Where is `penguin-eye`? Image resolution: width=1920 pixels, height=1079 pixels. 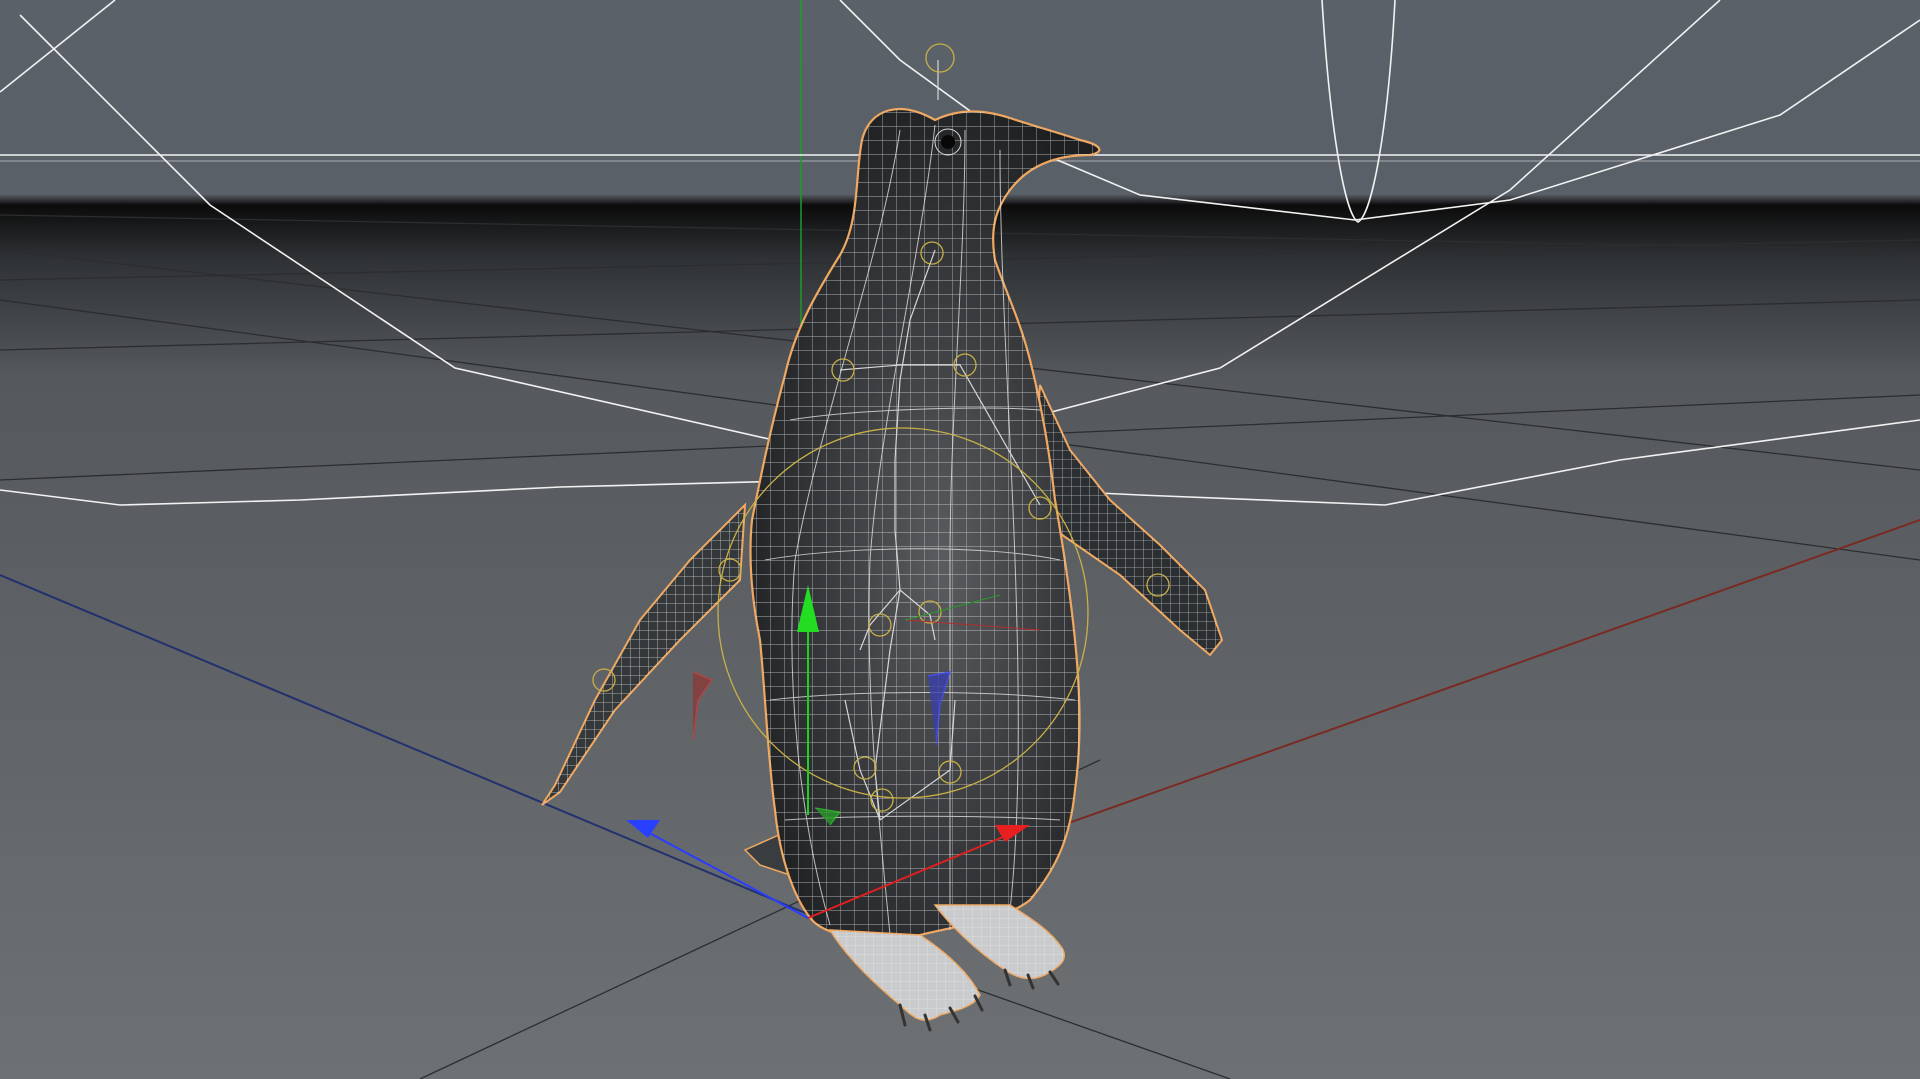
penguin-eye is located at coordinates (948, 142).